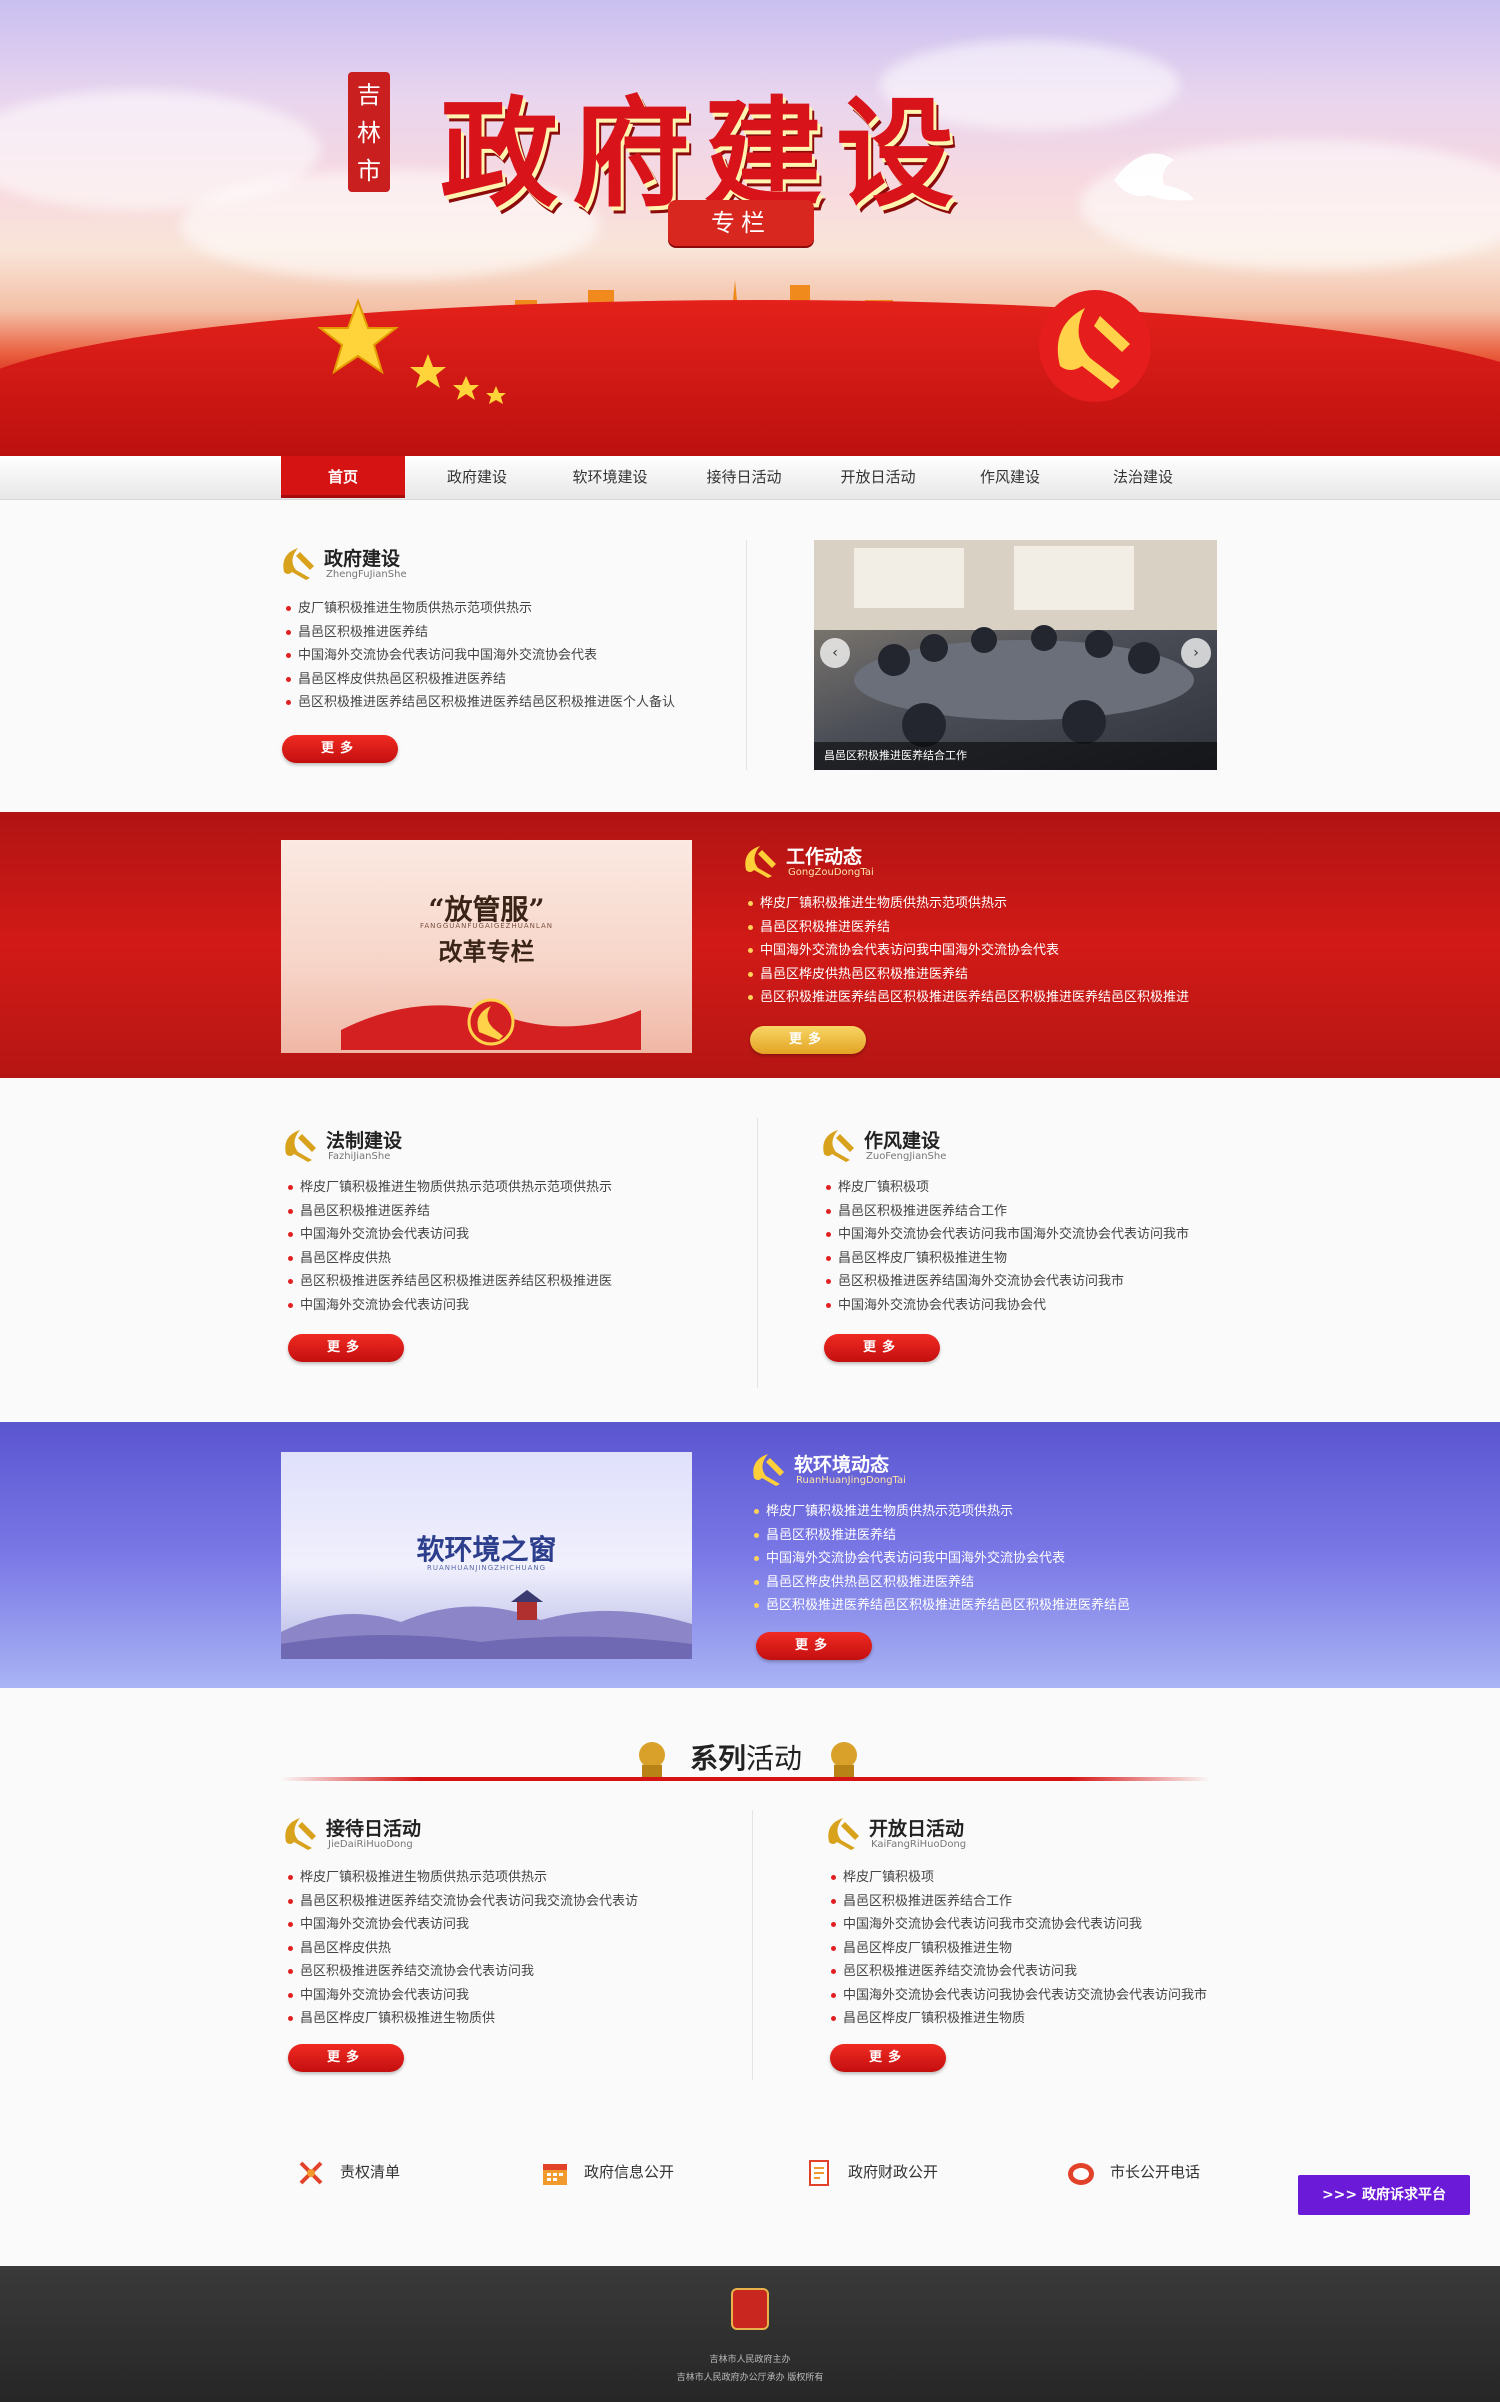 The image size is (1500, 2402). Describe the element at coordinates (506, 1902) in the screenshot. I see `list-item: 昌邑区积极推进医养结交流协会代表访问我交流协会代表访` at that location.